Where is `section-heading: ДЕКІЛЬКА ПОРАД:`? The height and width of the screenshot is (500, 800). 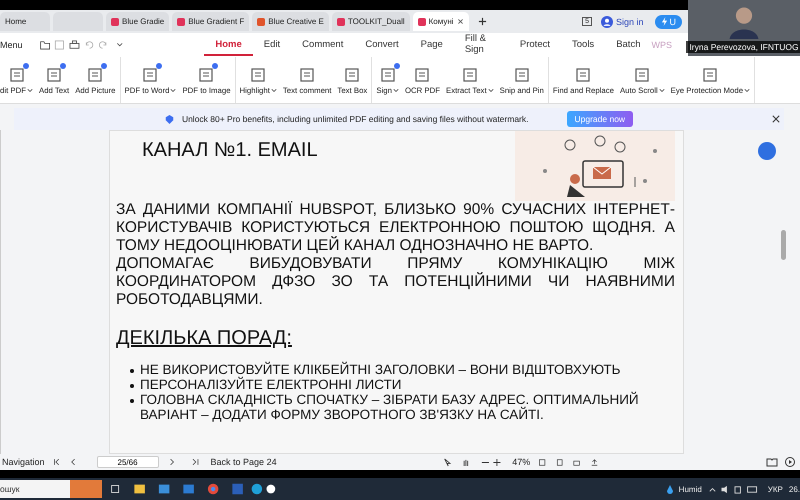
section-heading: ДЕКІЛЬКА ПОРАД: is located at coordinates (204, 338).